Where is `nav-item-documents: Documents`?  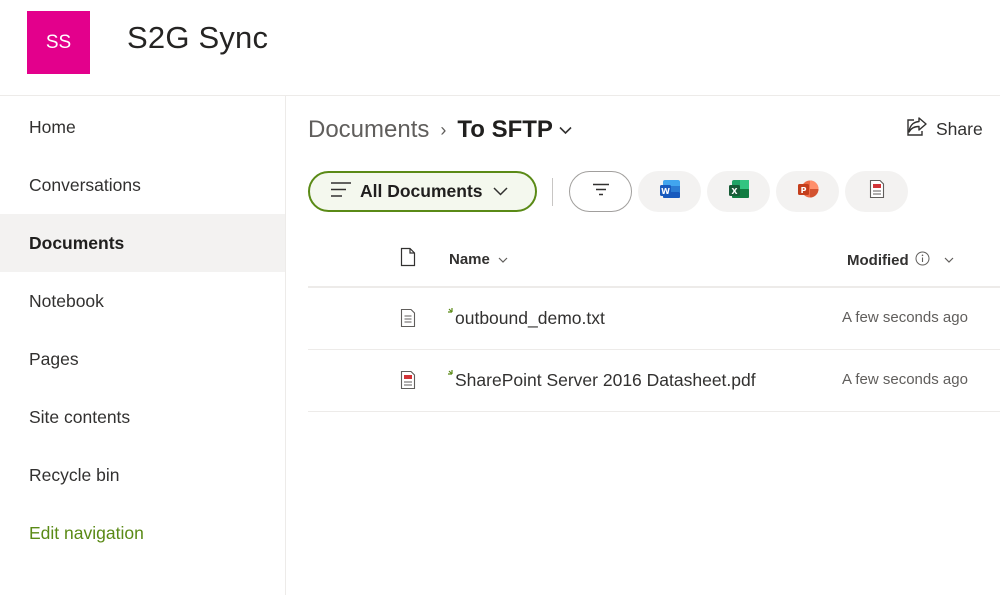 nav-item-documents: Documents is located at coordinates (142, 243).